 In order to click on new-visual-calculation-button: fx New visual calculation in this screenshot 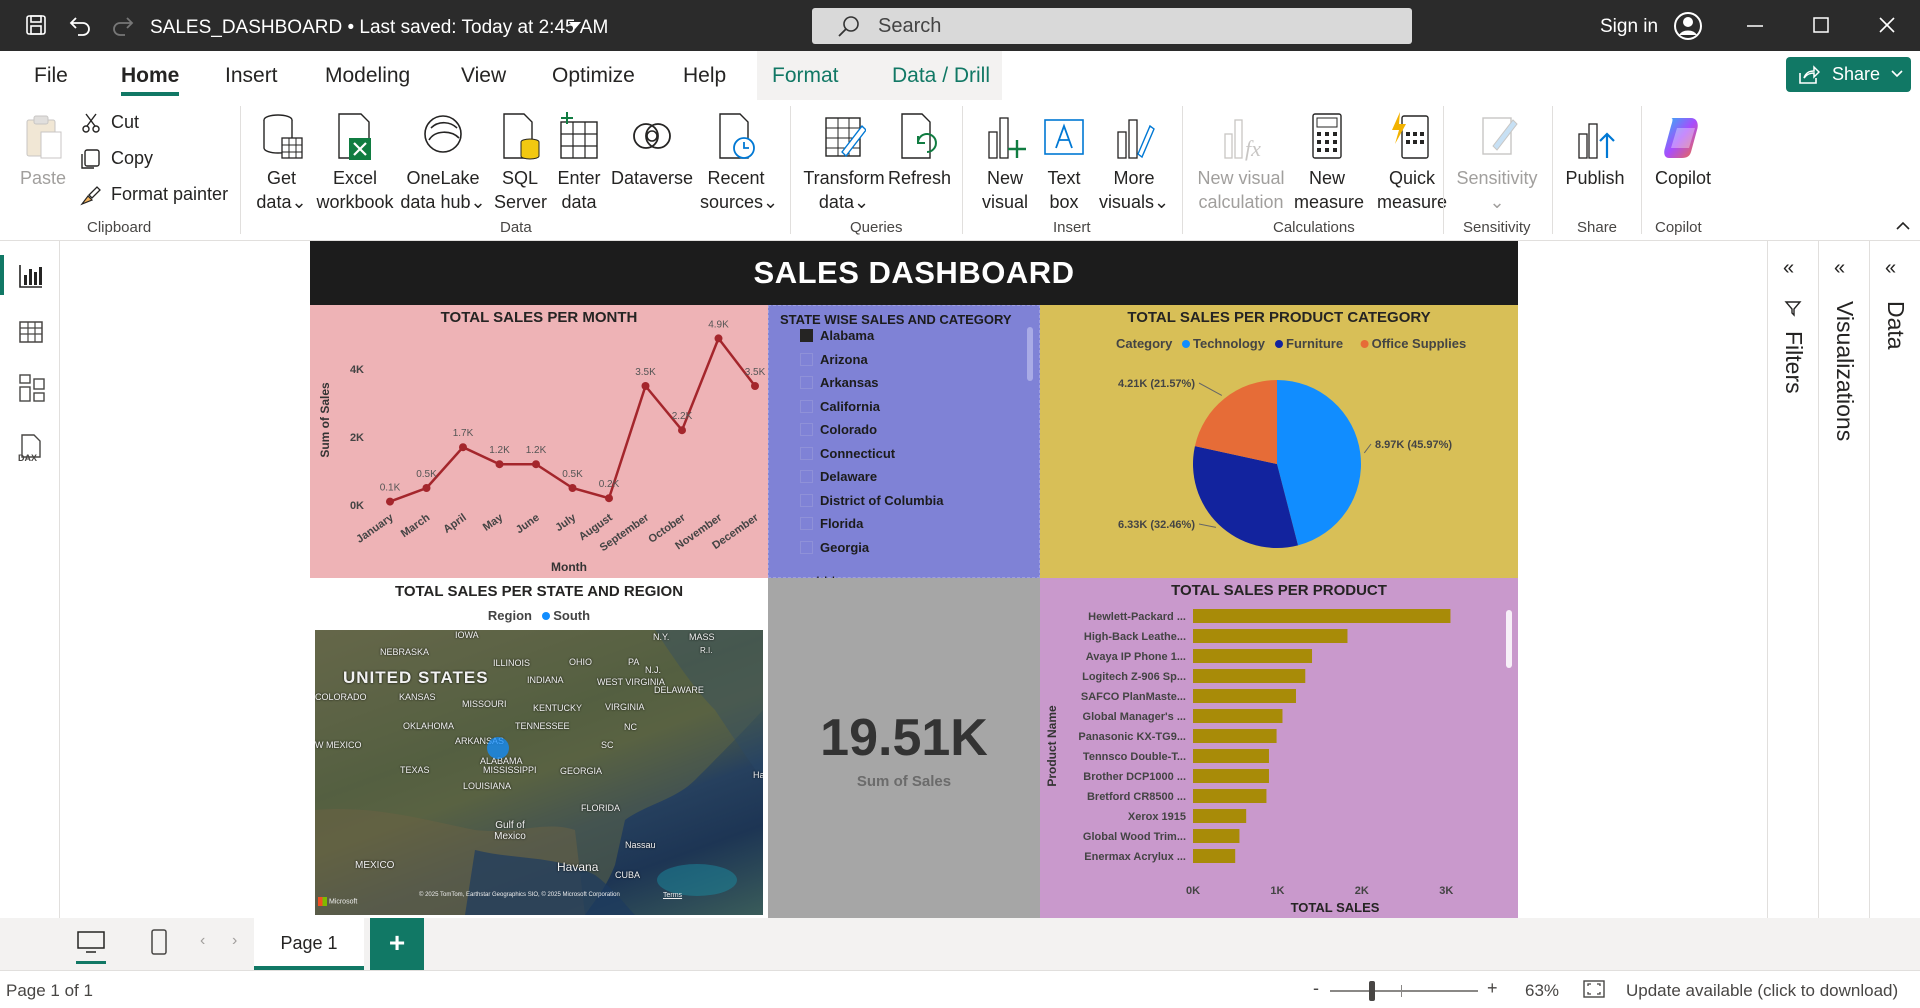, I will do `click(1241, 163)`.